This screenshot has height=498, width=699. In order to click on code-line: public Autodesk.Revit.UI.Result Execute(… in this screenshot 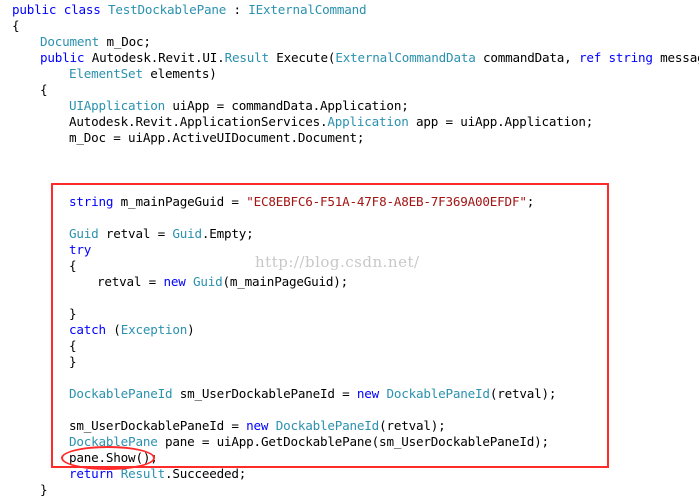, I will do `click(369, 58)`.